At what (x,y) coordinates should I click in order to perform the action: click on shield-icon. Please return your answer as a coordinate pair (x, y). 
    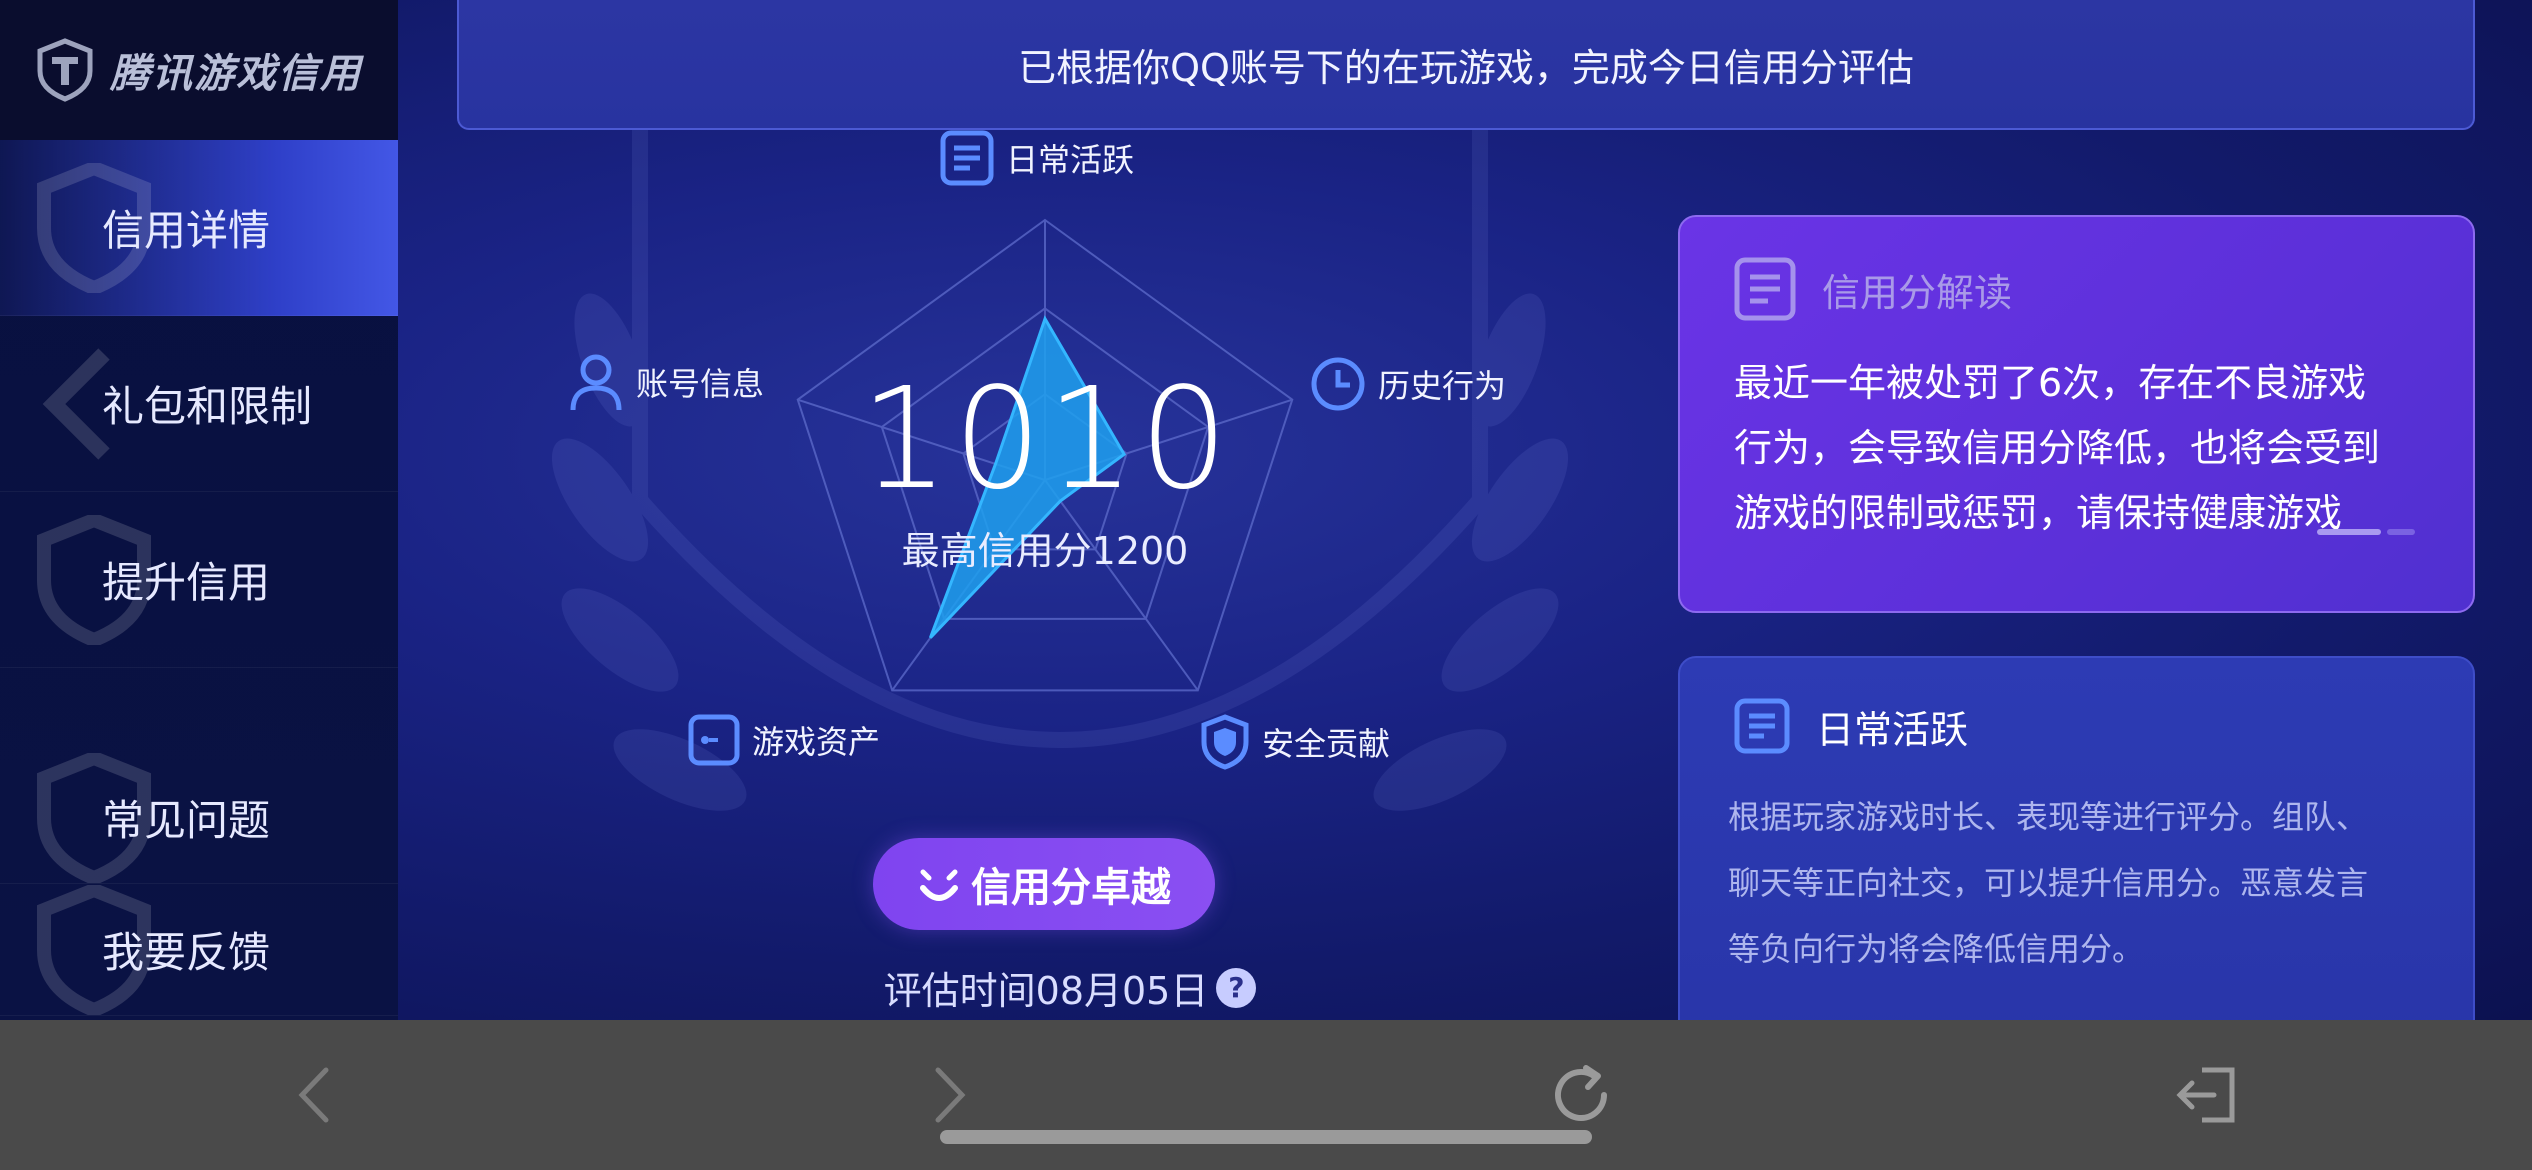
    Looking at the image, I should click on (1225, 742).